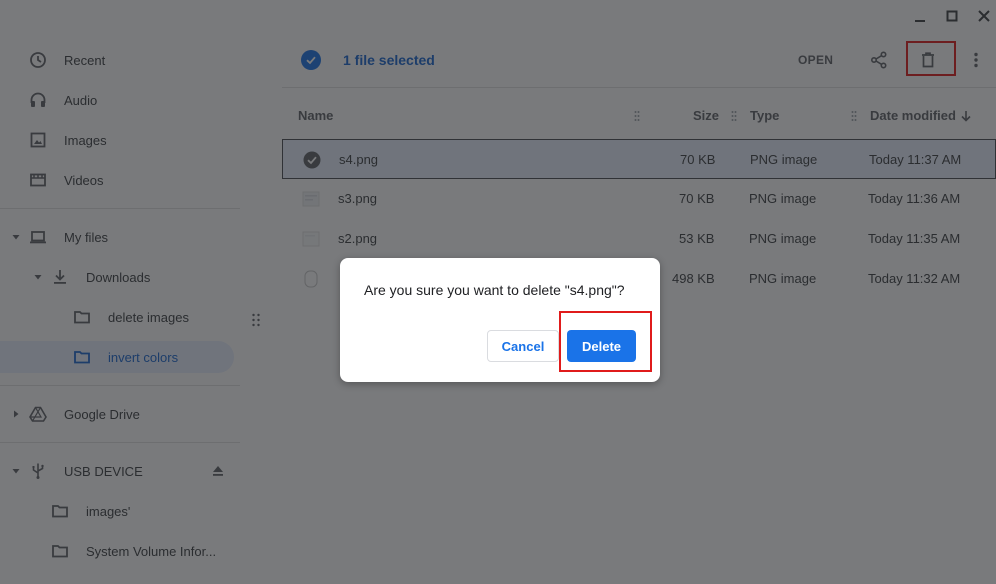  What do you see at coordinates (984, 16) in the screenshot?
I see `close-icon` at bounding box center [984, 16].